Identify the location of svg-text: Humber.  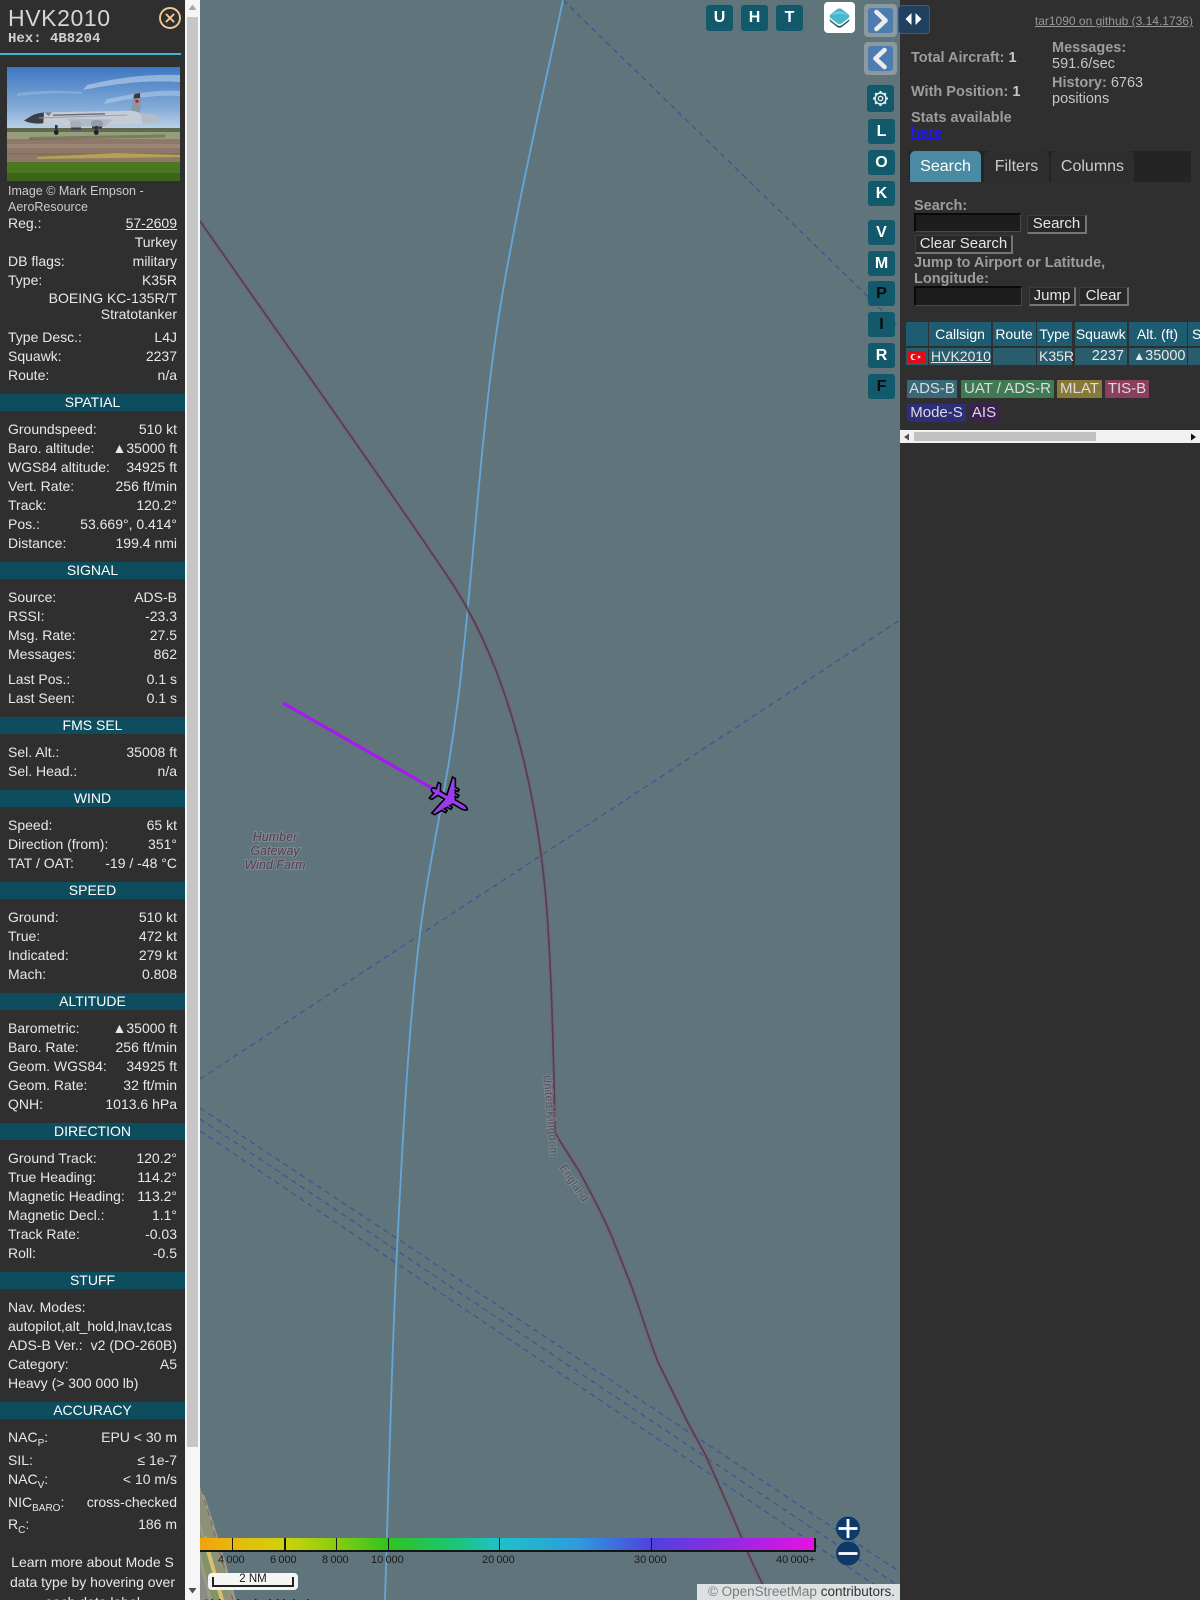
(275, 837).